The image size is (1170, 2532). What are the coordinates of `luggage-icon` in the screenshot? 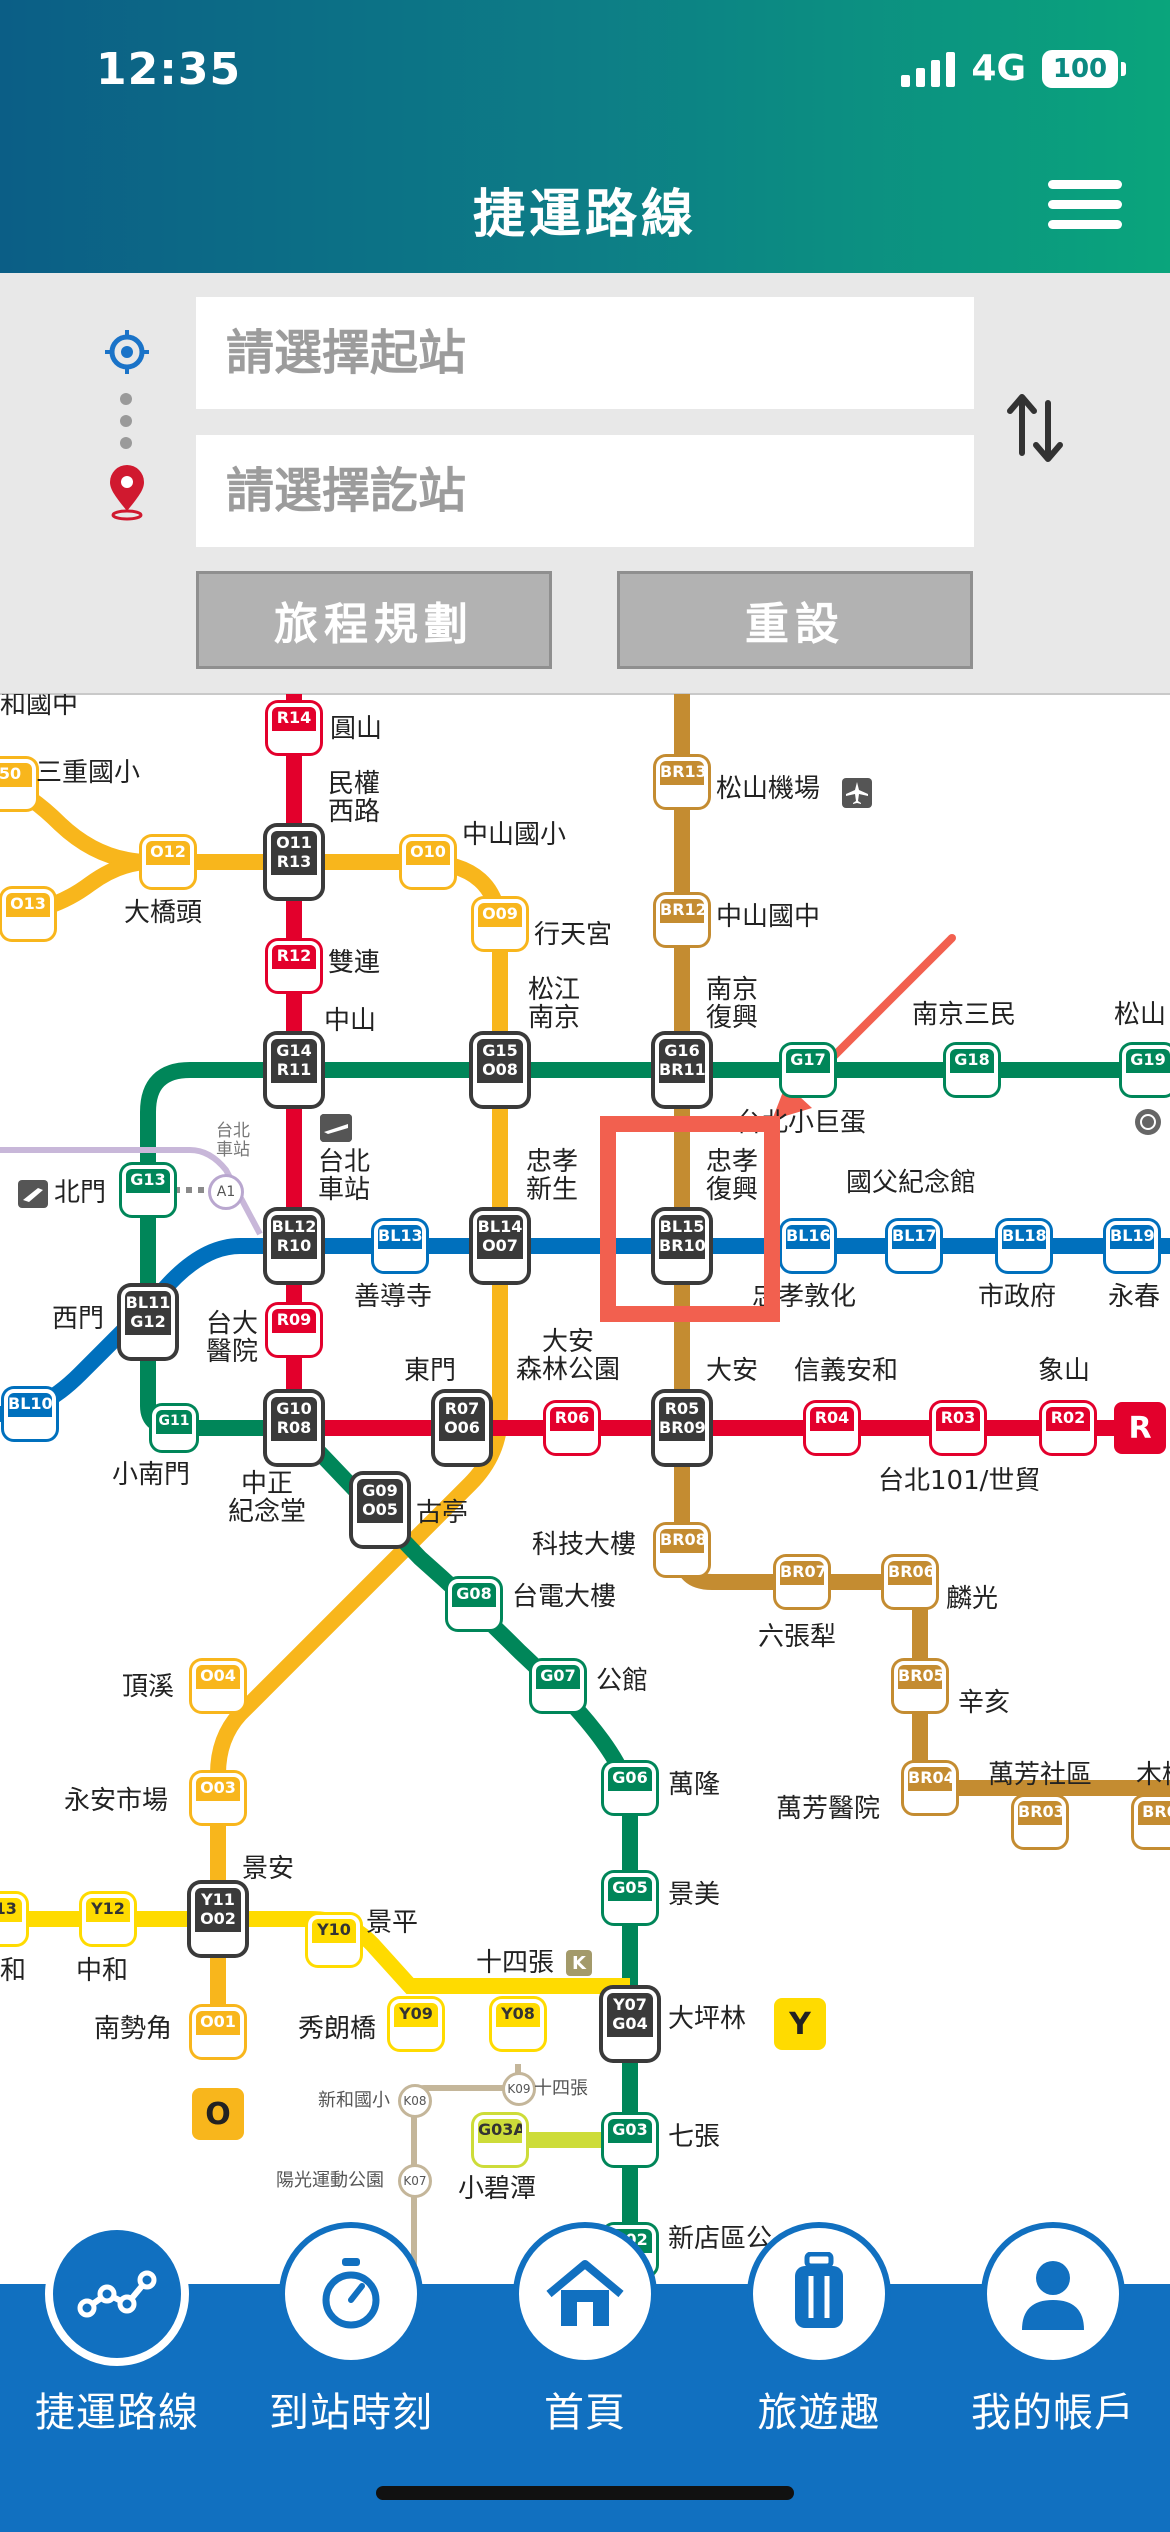 It's located at (819, 2294).